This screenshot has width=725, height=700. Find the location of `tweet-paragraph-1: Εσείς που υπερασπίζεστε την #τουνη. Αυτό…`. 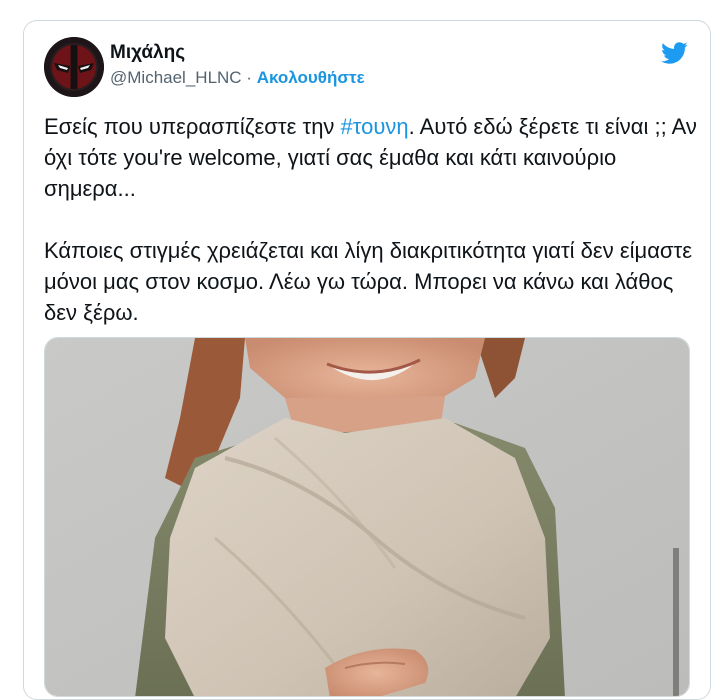

tweet-paragraph-1: Εσείς που υπερασπίζεστε την #τουνη. Αυτό… is located at coordinates (374, 157).